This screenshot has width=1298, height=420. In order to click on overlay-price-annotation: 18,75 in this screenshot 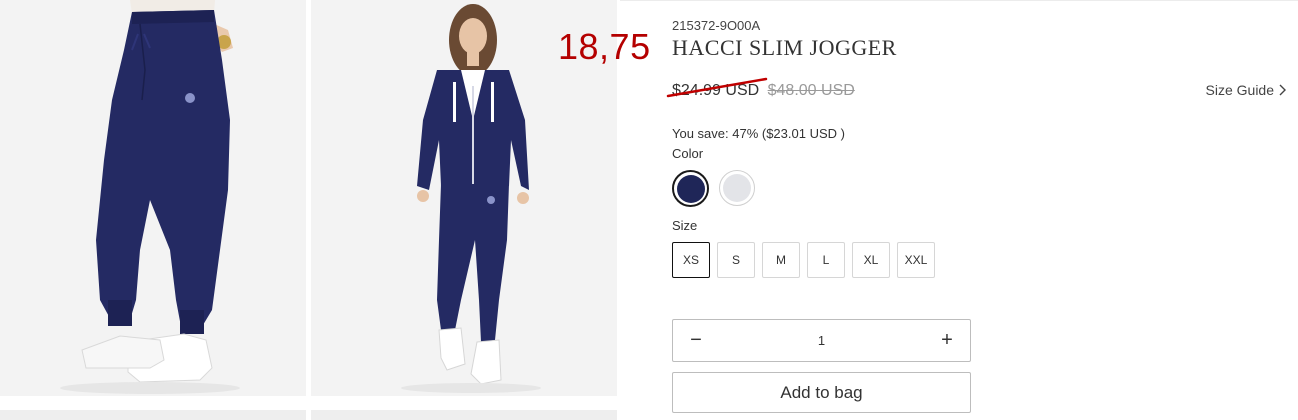, I will do `click(604, 46)`.